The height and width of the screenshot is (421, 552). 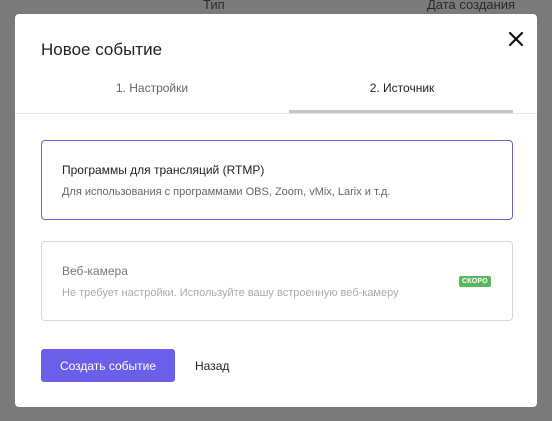 I want to click on option-title: Веб-камера, so click(x=95, y=271).